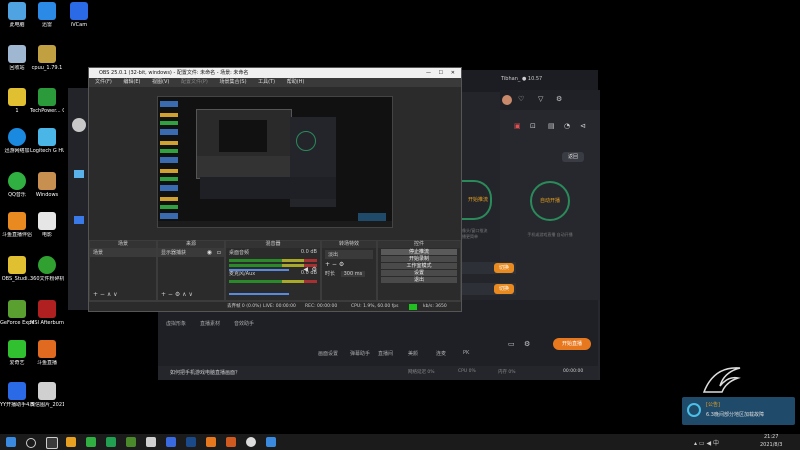  Describe the element at coordinates (244, 323) in the screenshot. I see `bottom-left-3: 音效助手` at that location.